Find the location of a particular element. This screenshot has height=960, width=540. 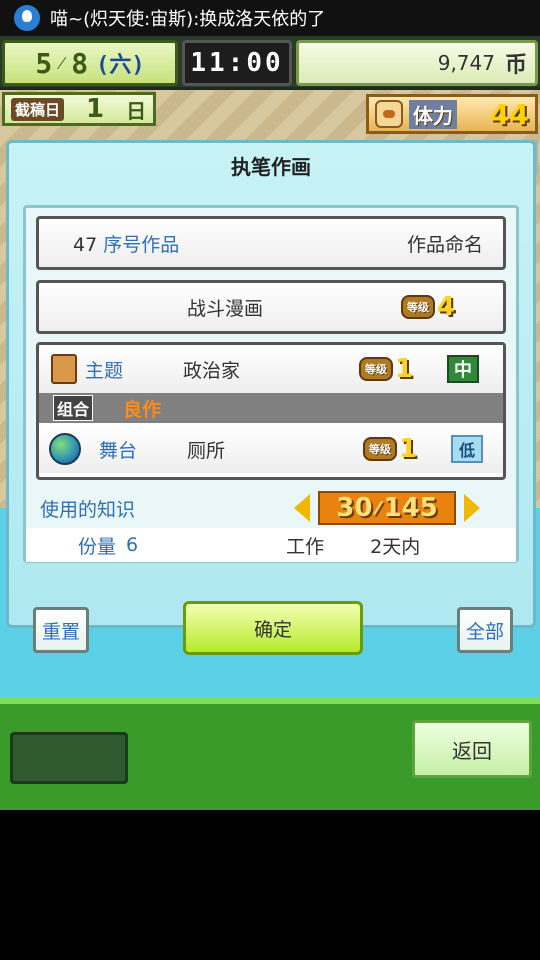

combo-block: 主题 政治家 等级 1 中 组合 良作 舞台 厕所 等级 1 低 is located at coordinates (271, 411).